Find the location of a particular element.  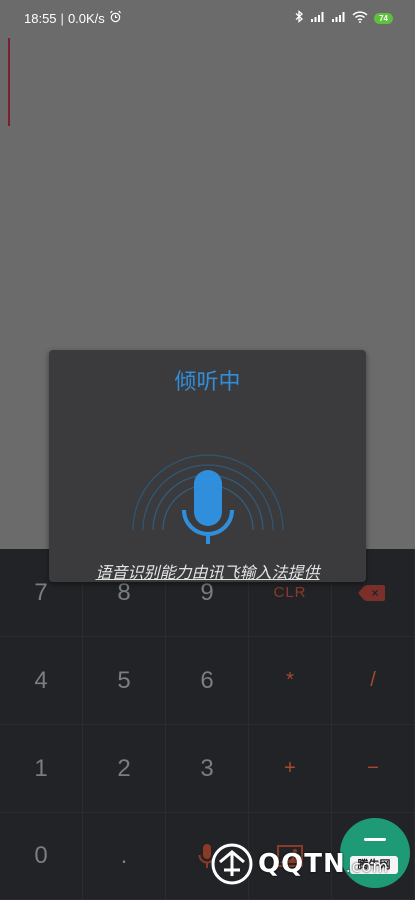

key-divide: / is located at coordinates (373, 681).